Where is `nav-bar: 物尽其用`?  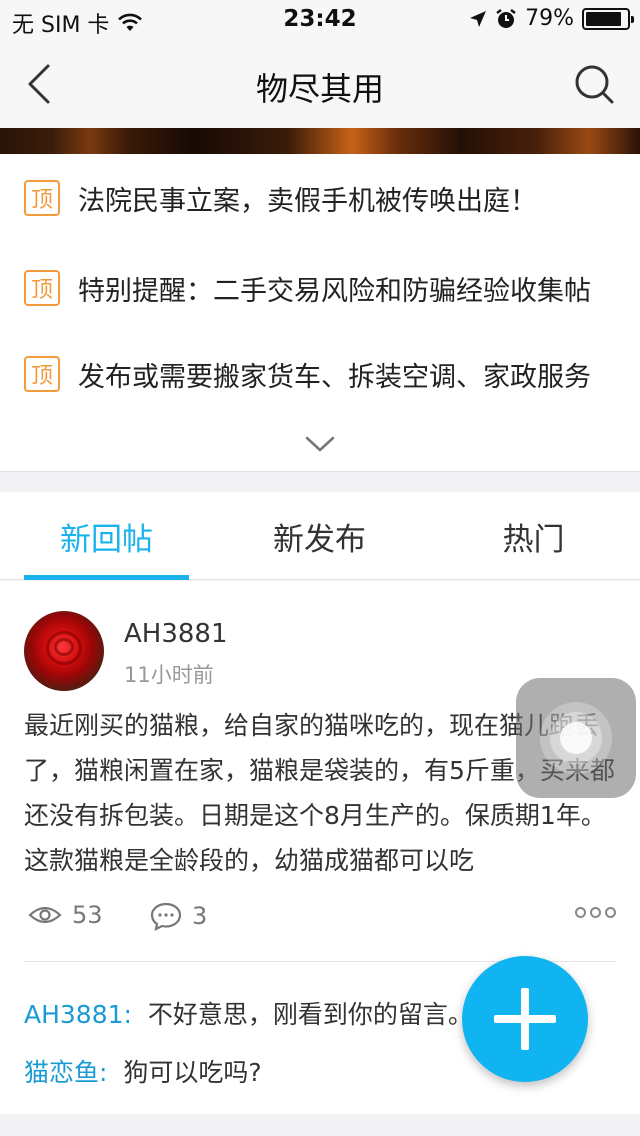 nav-bar: 物尽其用 is located at coordinates (320, 84).